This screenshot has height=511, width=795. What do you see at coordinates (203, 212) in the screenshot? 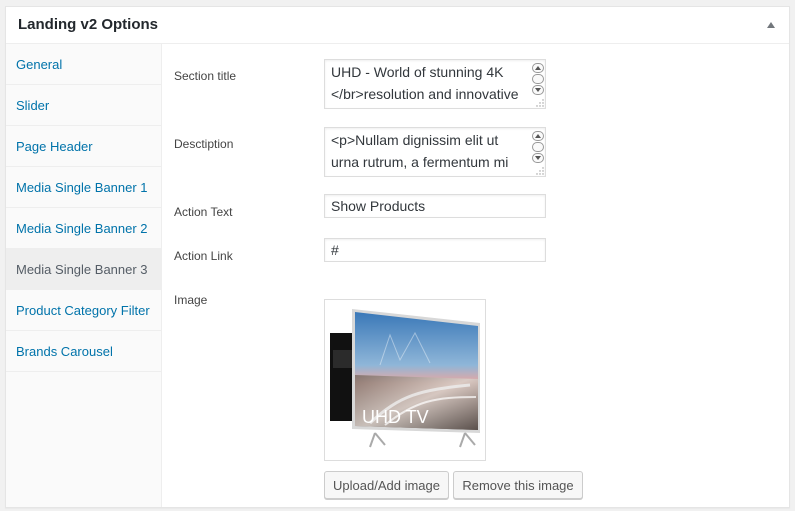
I see `action-text-label: Action Text` at bounding box center [203, 212].